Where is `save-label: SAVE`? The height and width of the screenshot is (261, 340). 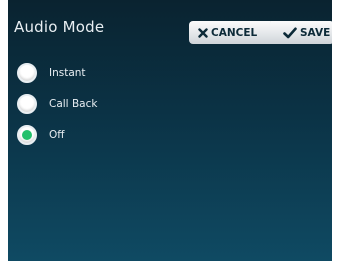 save-label: SAVE is located at coordinates (315, 32).